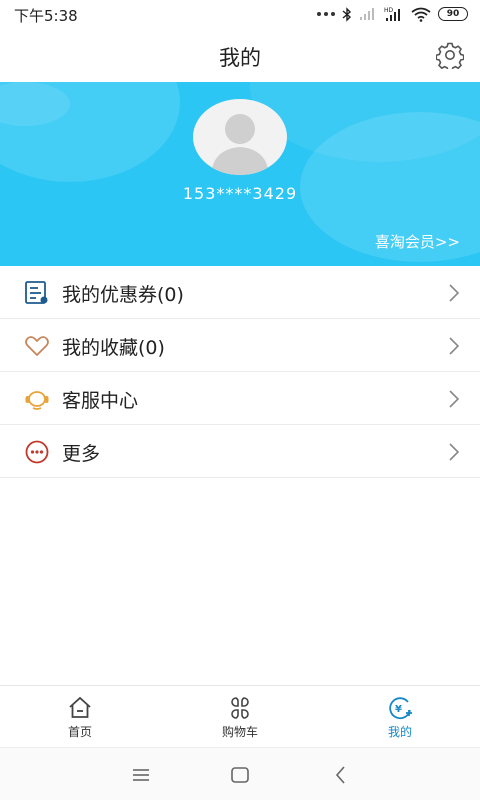 This screenshot has width=480, height=800. I want to click on menu-item-coupons: 我的优惠券(0), so click(240, 292).